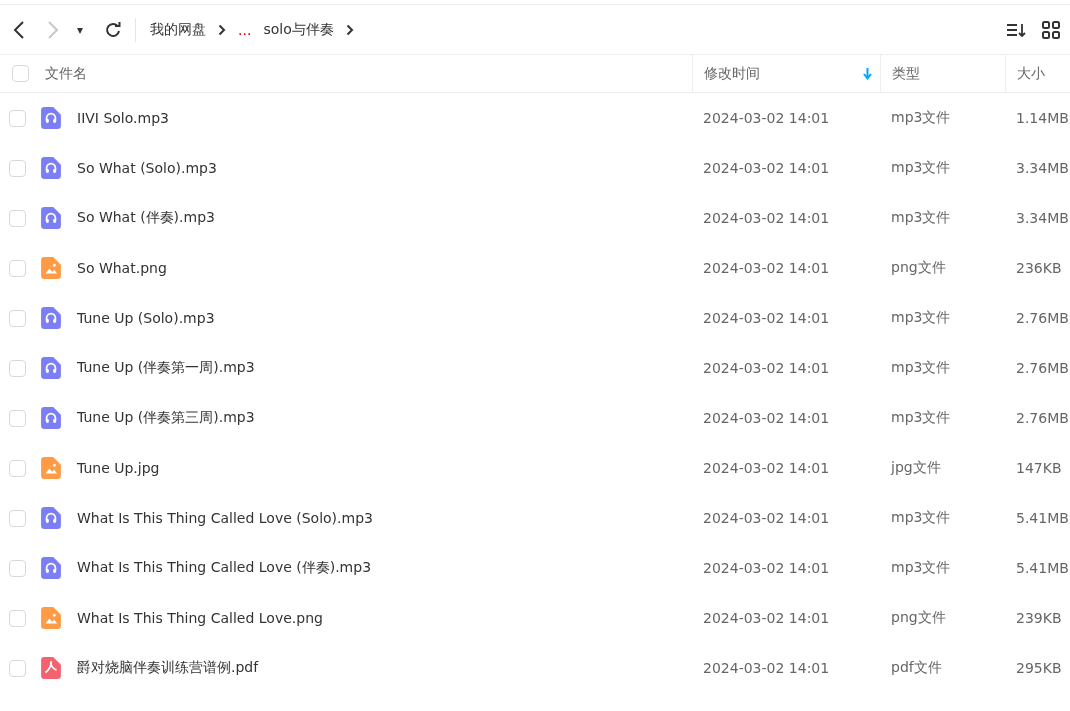 This screenshot has height=711, width=1070. Describe the element at coordinates (178, 29) in the screenshot. I see `breadcrumb-item: 我的网盘` at that location.